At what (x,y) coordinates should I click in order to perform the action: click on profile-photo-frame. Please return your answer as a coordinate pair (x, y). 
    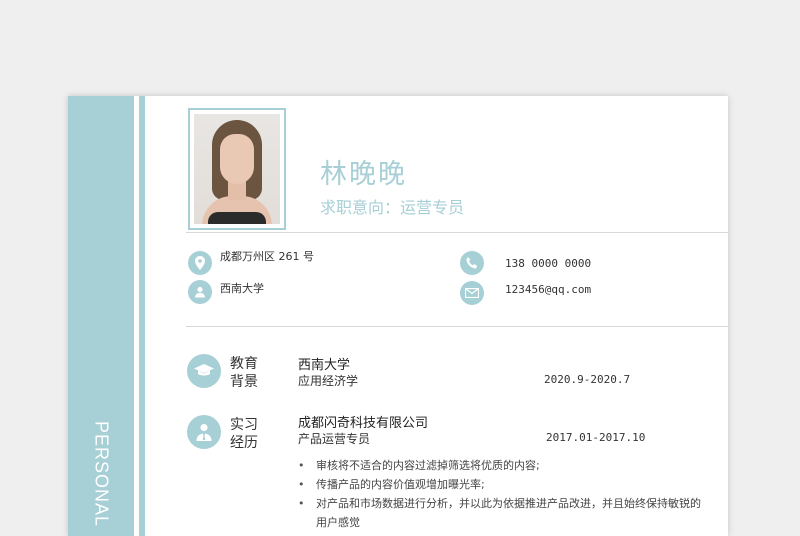
    Looking at the image, I should click on (237, 169).